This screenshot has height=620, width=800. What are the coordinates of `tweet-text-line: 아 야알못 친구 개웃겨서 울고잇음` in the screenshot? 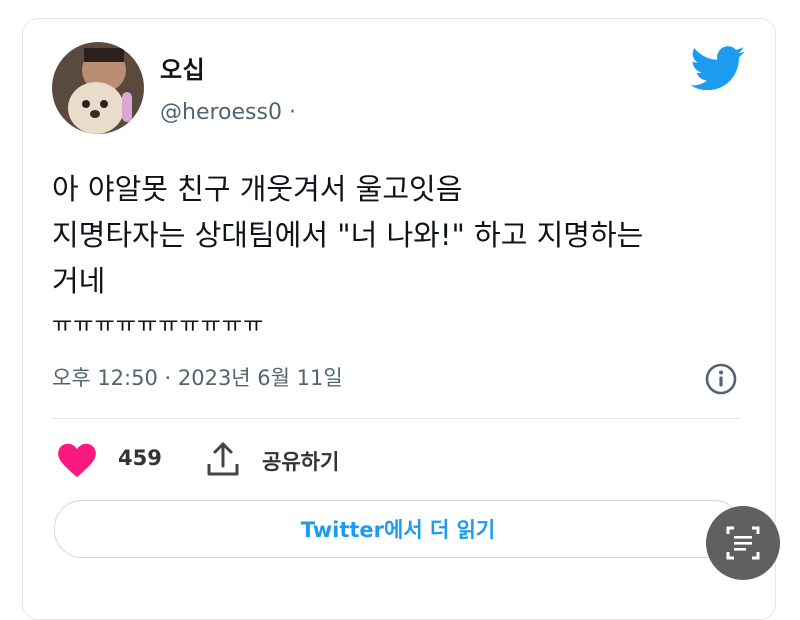 It's located at (257, 189).